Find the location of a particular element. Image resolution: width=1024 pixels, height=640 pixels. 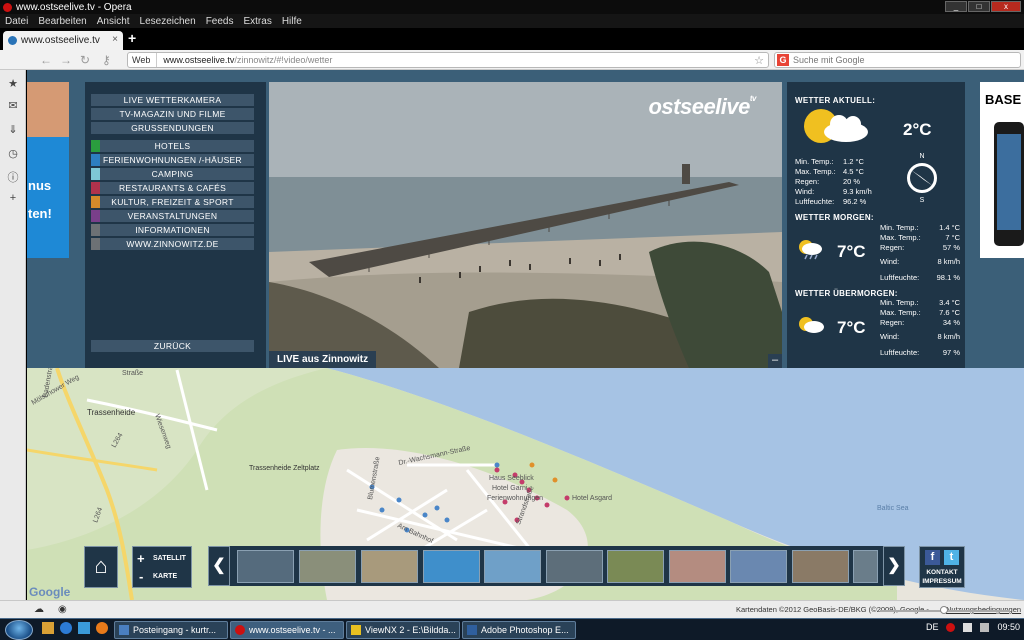

weather-dayafter-row: Wind: 8 km/h is located at coordinates (920, 336).